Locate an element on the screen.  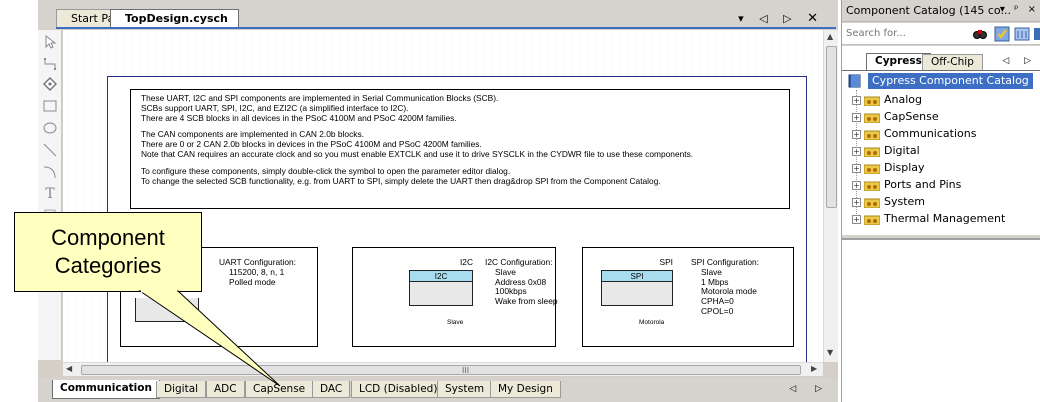
library-icon is located at coordinates (1022, 34).